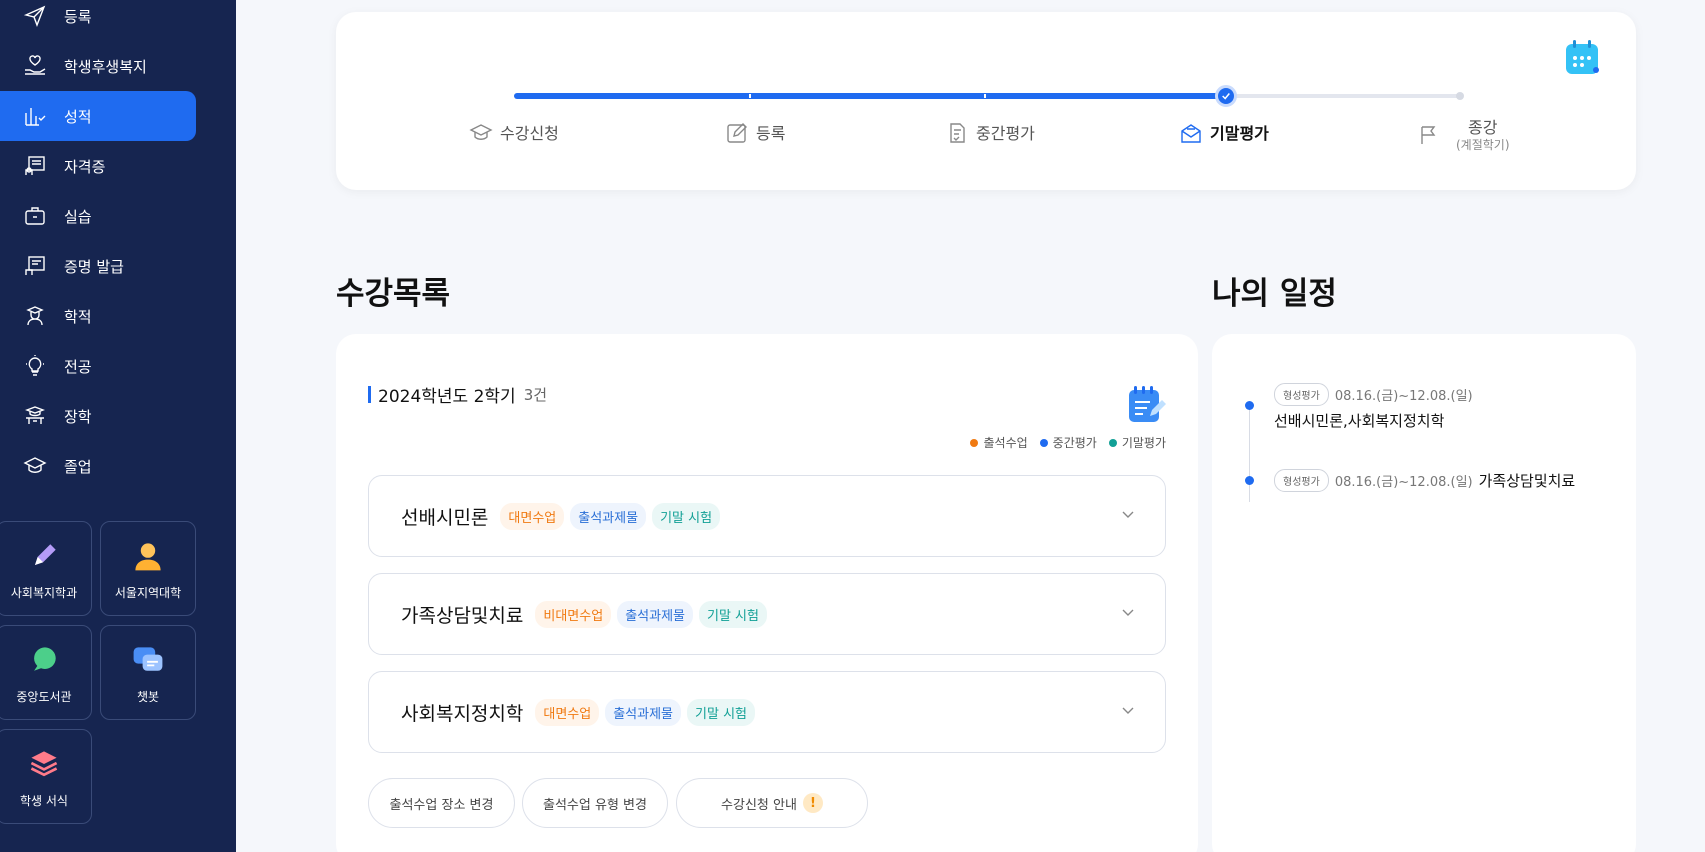 Image resolution: width=1705 pixels, height=852 pixels. I want to click on scholarship-icon, so click(35, 416).